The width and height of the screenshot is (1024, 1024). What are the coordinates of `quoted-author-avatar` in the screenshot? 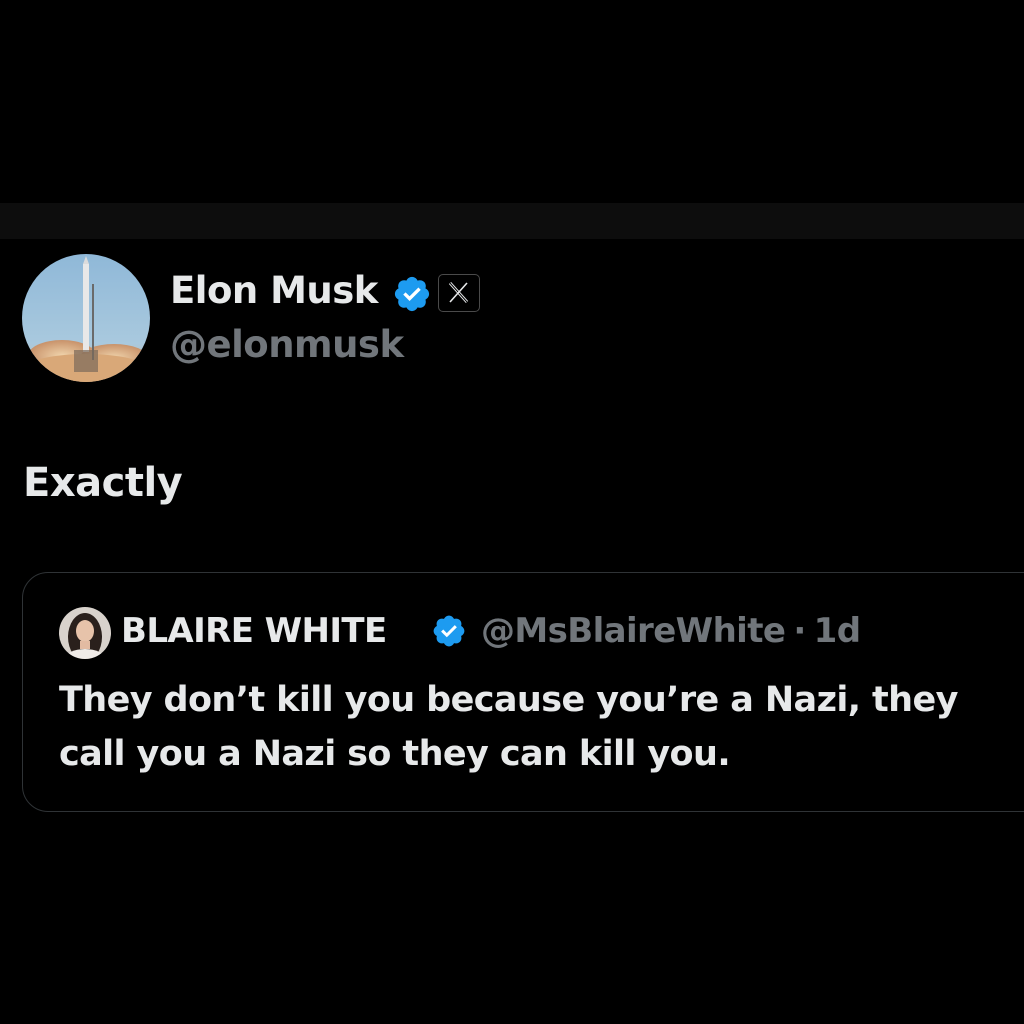 It's located at (85, 633).